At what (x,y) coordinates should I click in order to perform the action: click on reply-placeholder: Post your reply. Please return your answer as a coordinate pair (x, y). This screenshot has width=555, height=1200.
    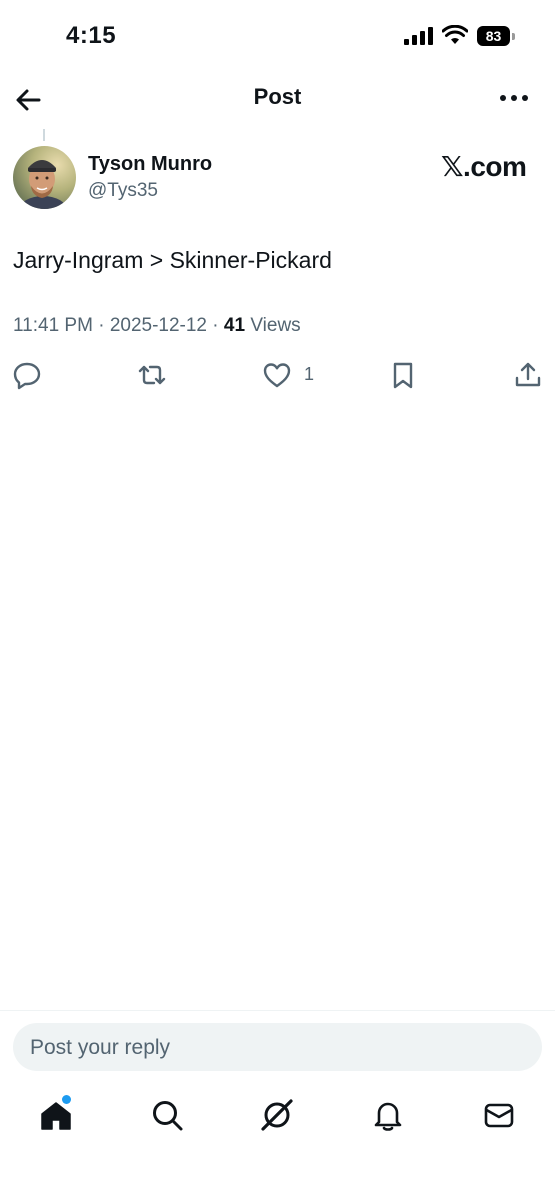
    Looking at the image, I should click on (100, 1047).